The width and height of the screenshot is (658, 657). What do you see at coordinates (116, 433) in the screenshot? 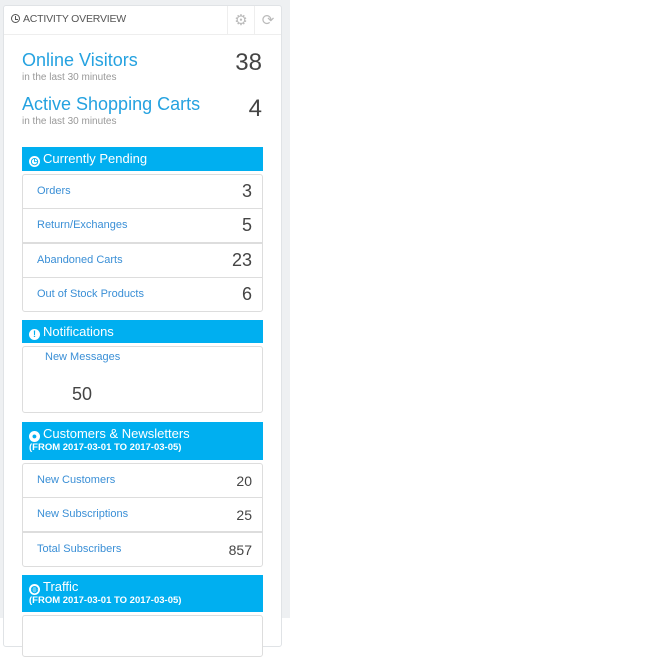
I see `customers-title: Customers & Newsletters` at bounding box center [116, 433].